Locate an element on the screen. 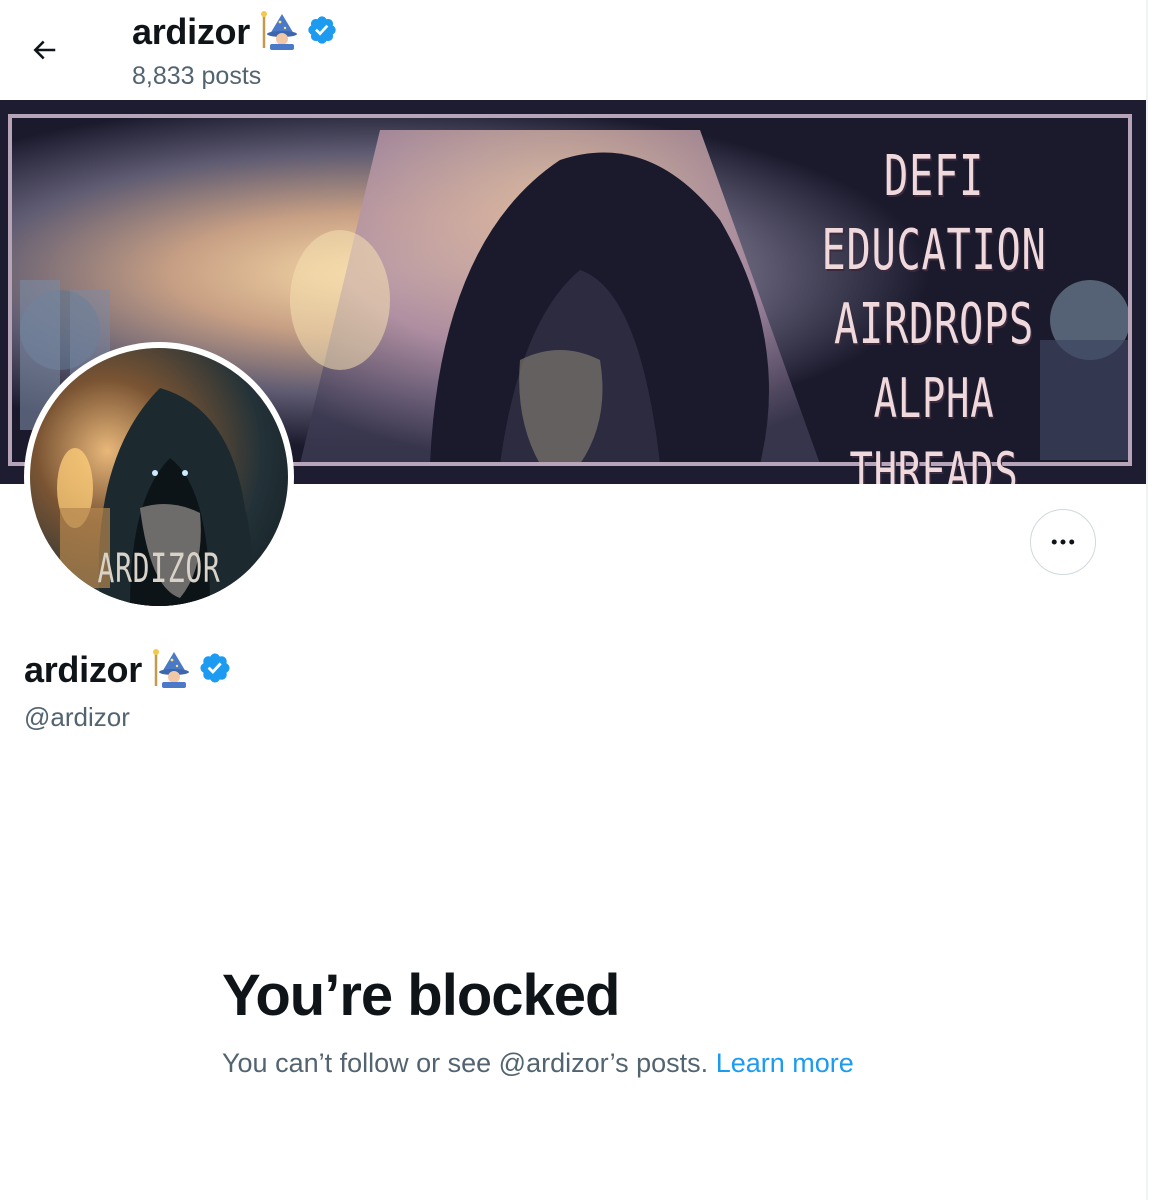 Image resolution: width=1152 pixels, height=1200 pixels. avatar-label: ARDIZOR is located at coordinates (159, 569).